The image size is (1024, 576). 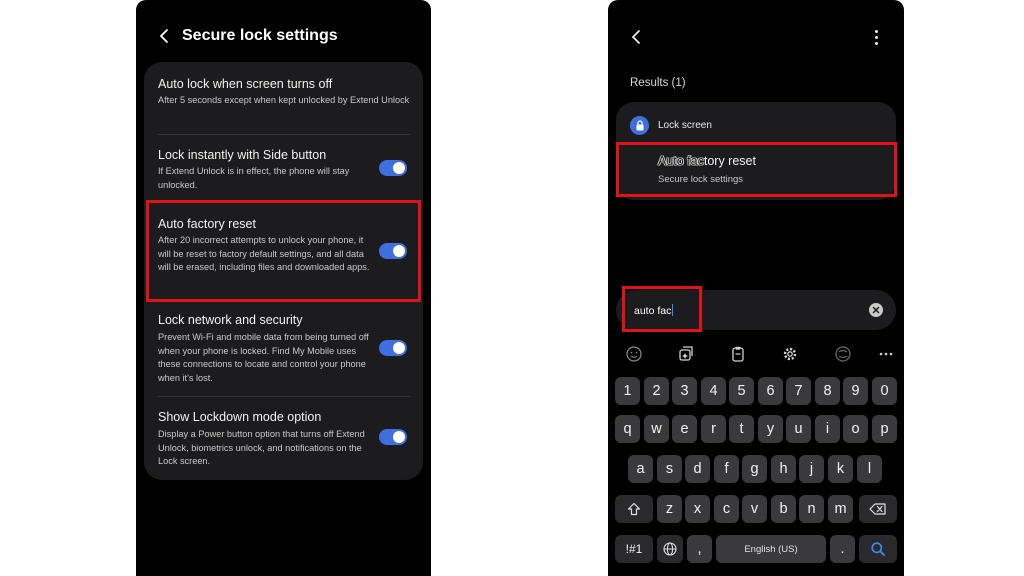 I want to click on key-z: z, so click(x=669, y=509).